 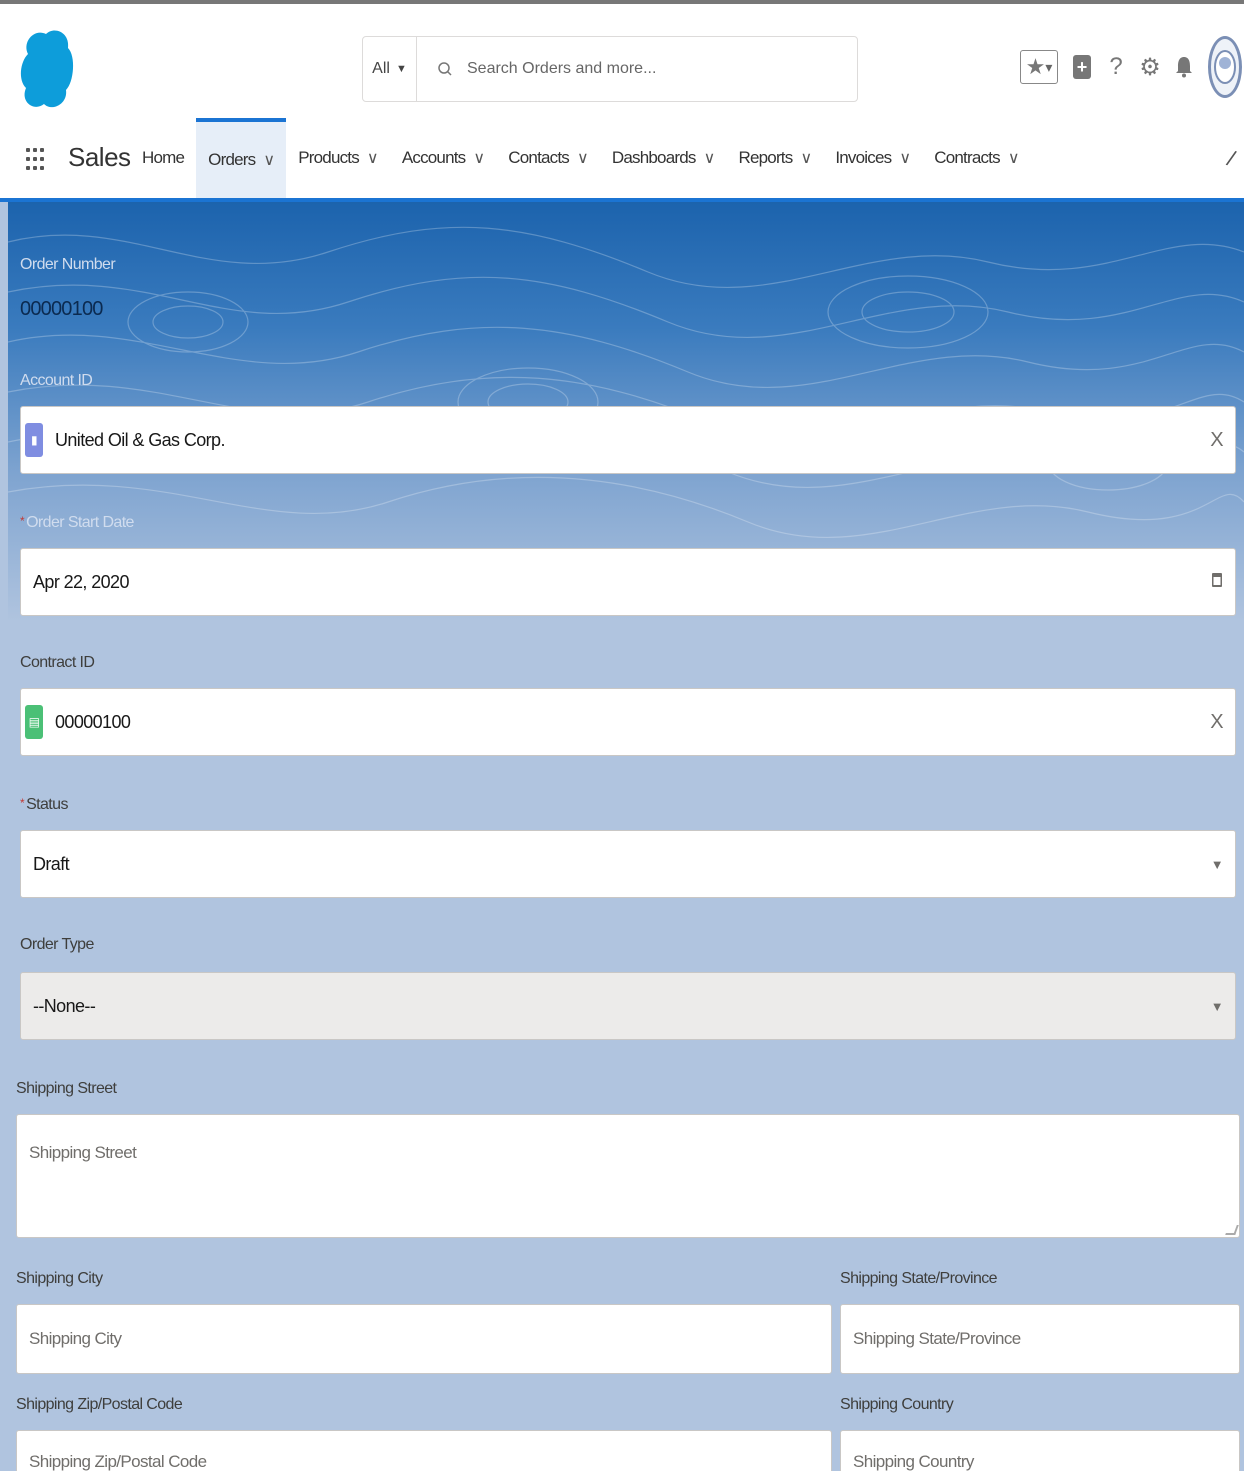 I want to click on salesforce-logo, so click(x=47, y=69).